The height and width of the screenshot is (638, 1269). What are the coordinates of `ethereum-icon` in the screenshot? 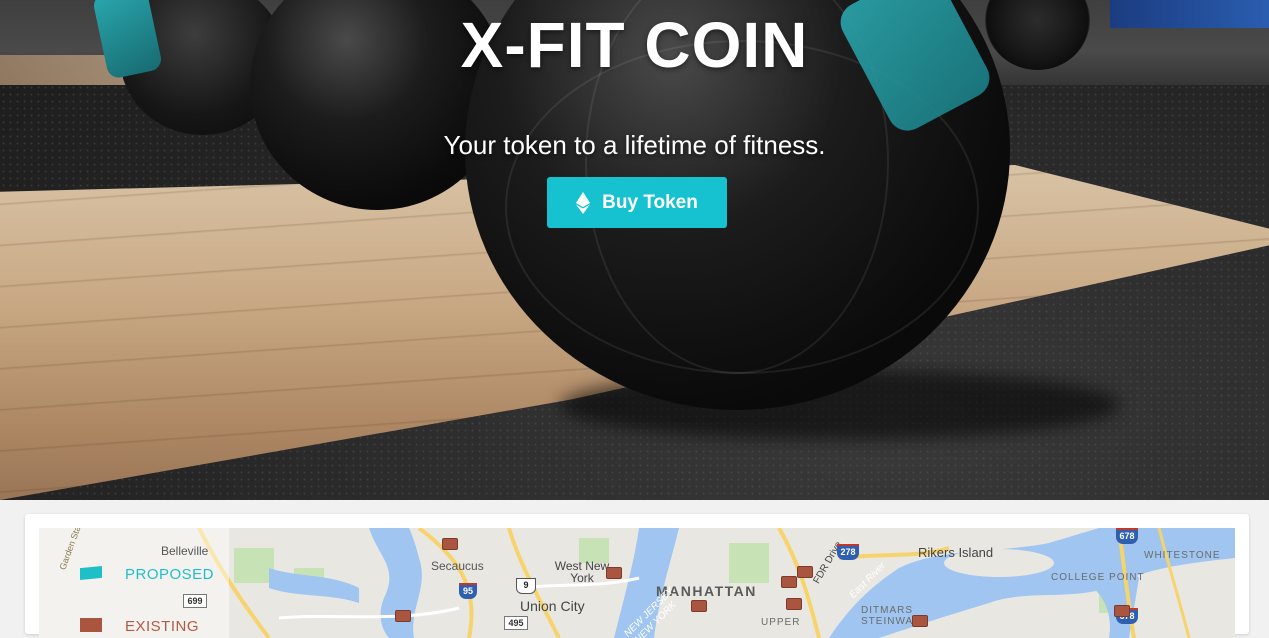 It's located at (583, 202).